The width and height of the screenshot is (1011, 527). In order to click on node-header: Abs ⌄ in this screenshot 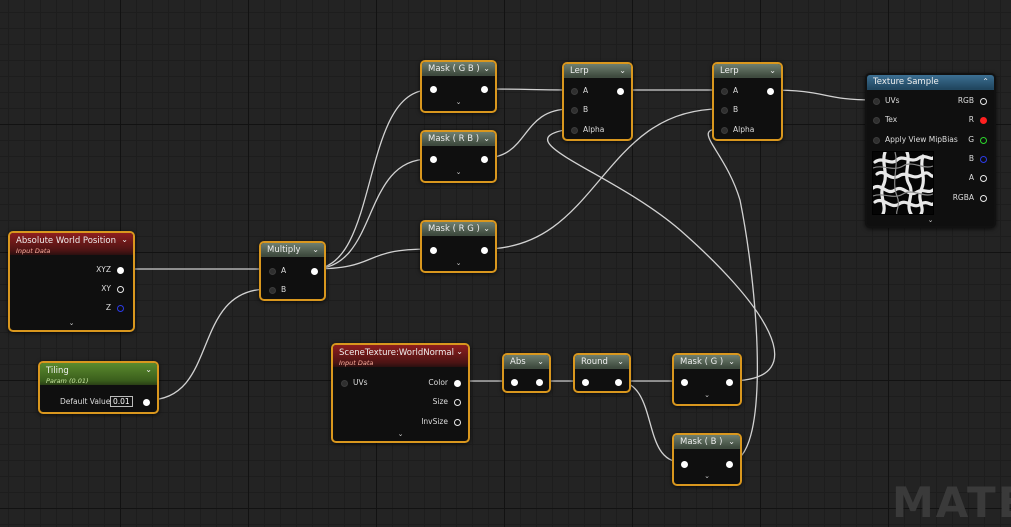, I will do `click(526, 362)`.